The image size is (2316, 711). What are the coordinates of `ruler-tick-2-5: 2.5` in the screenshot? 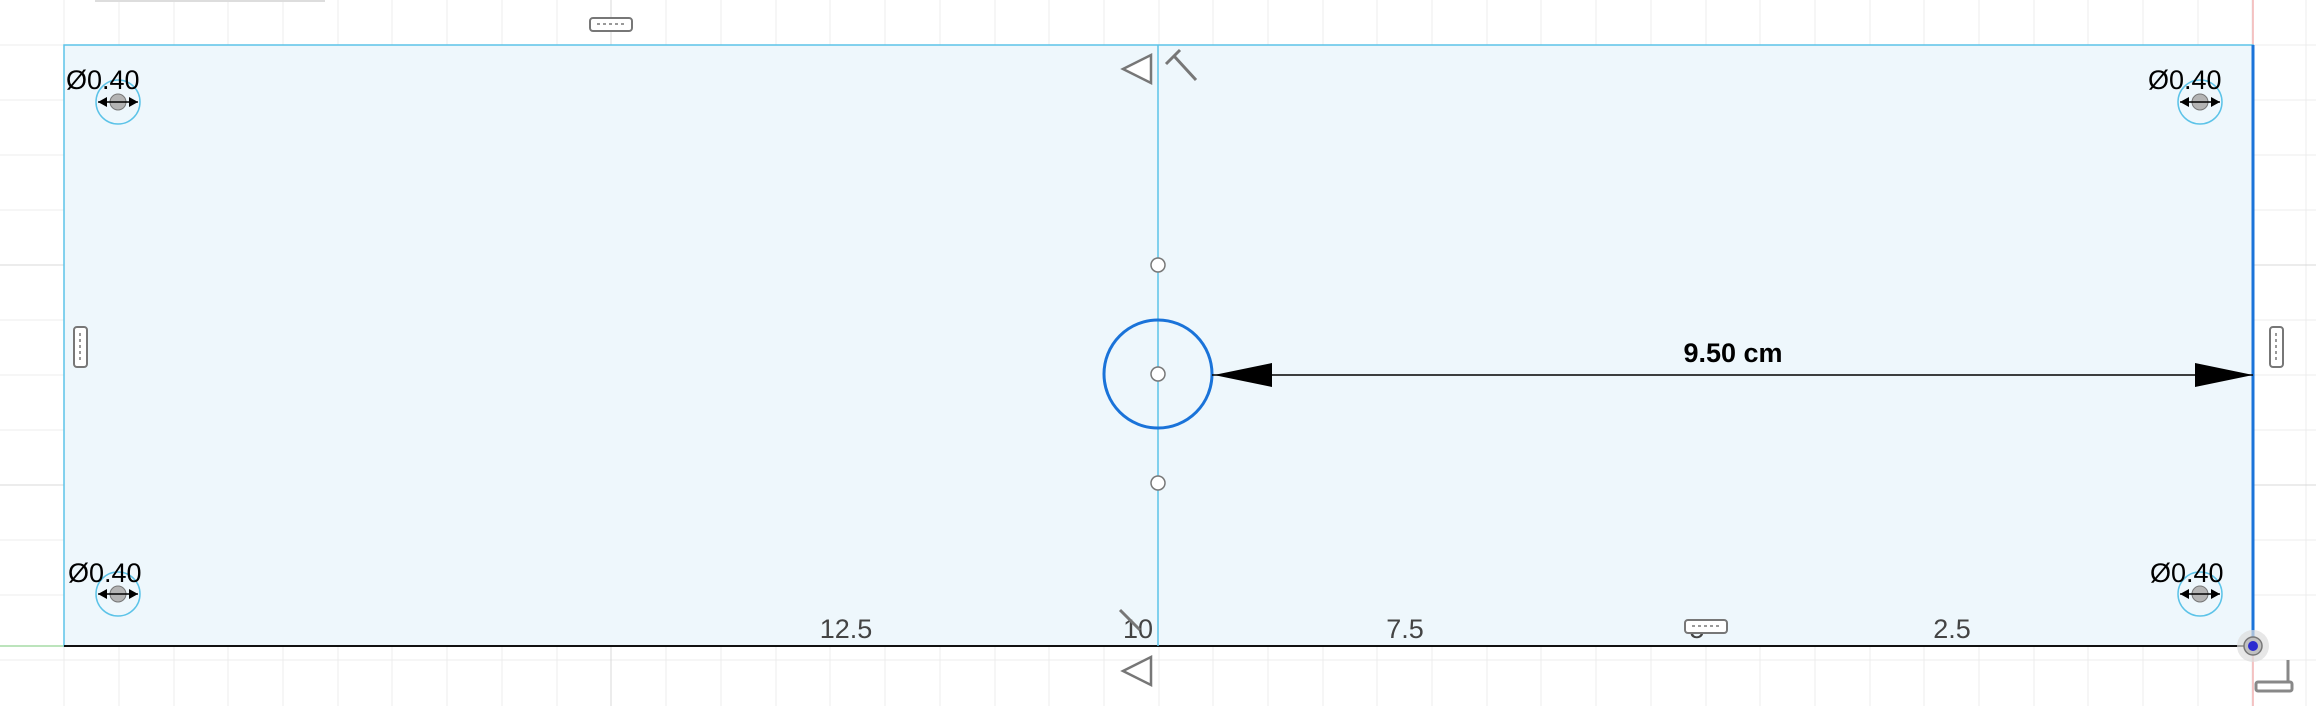 It's located at (1952, 629).